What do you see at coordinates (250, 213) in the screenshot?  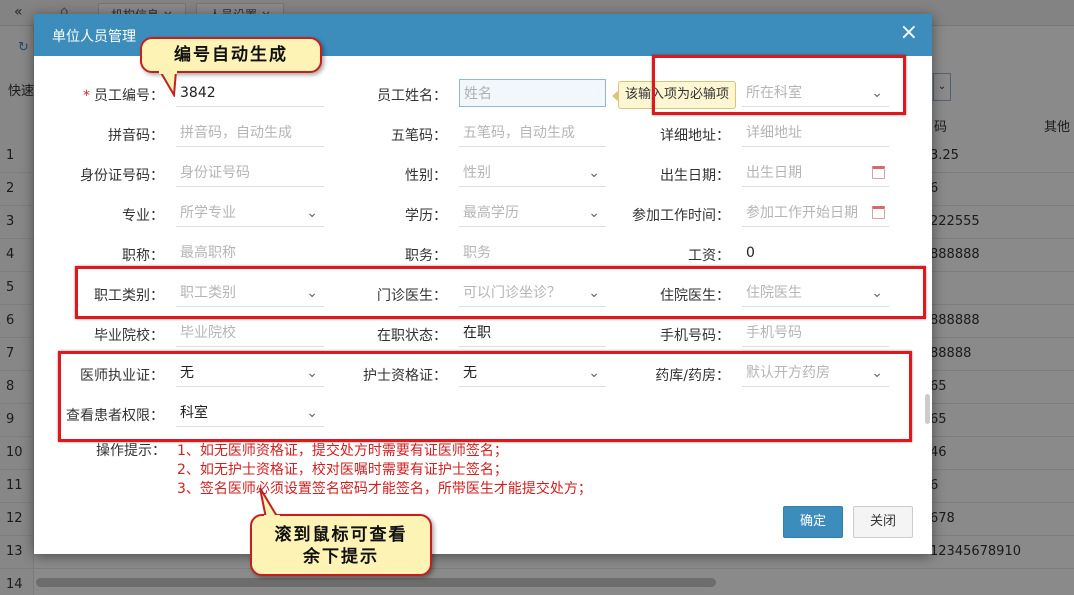 I see `major-select: 所学专业 ⌄` at bounding box center [250, 213].